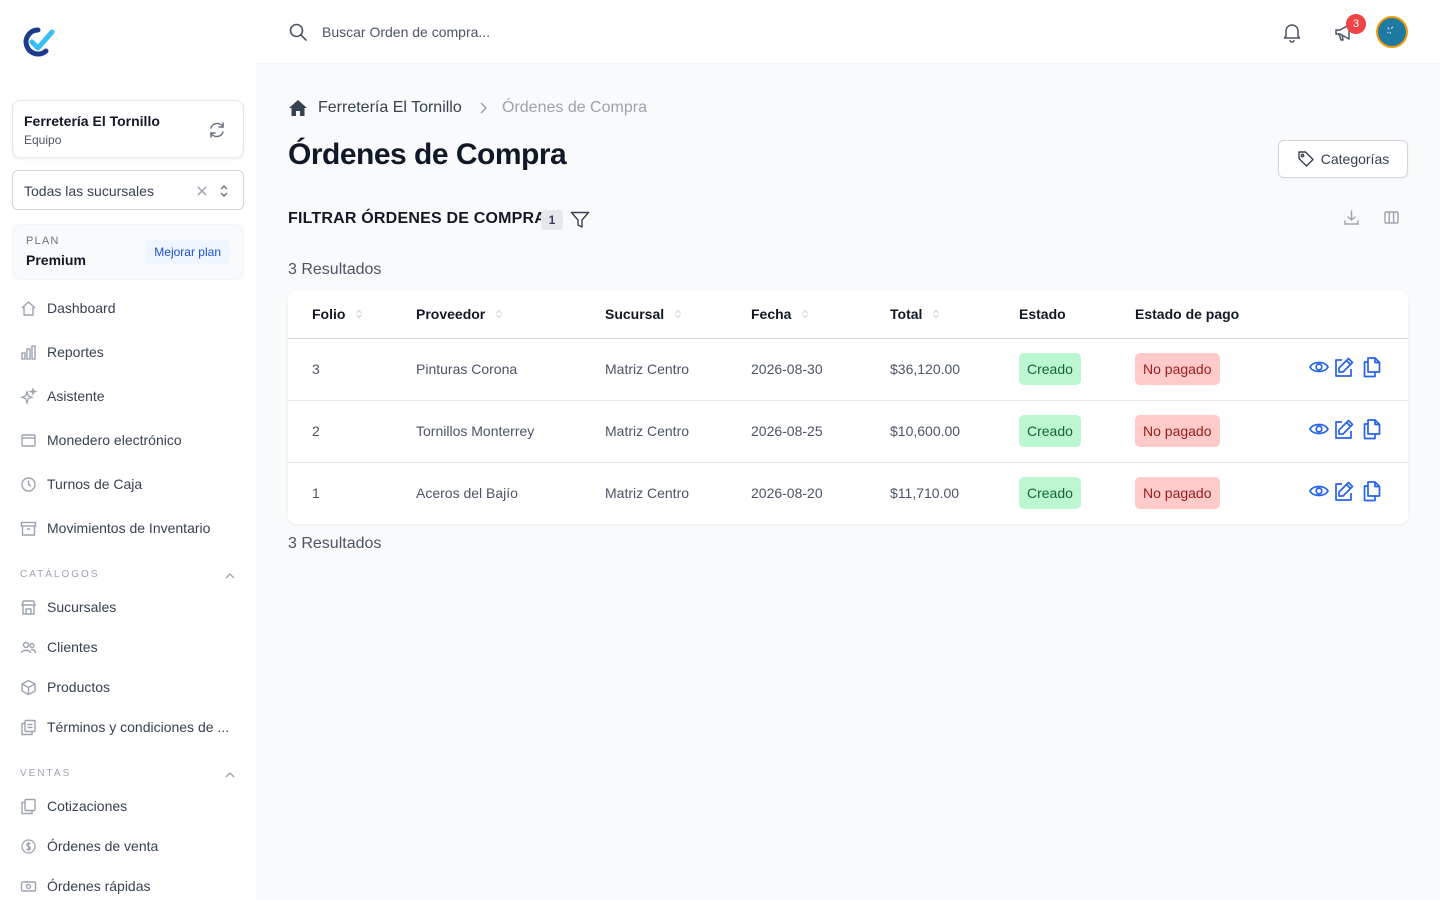 The width and height of the screenshot is (1440, 900). Describe the element at coordinates (202, 191) in the screenshot. I see `clear-icon` at that location.